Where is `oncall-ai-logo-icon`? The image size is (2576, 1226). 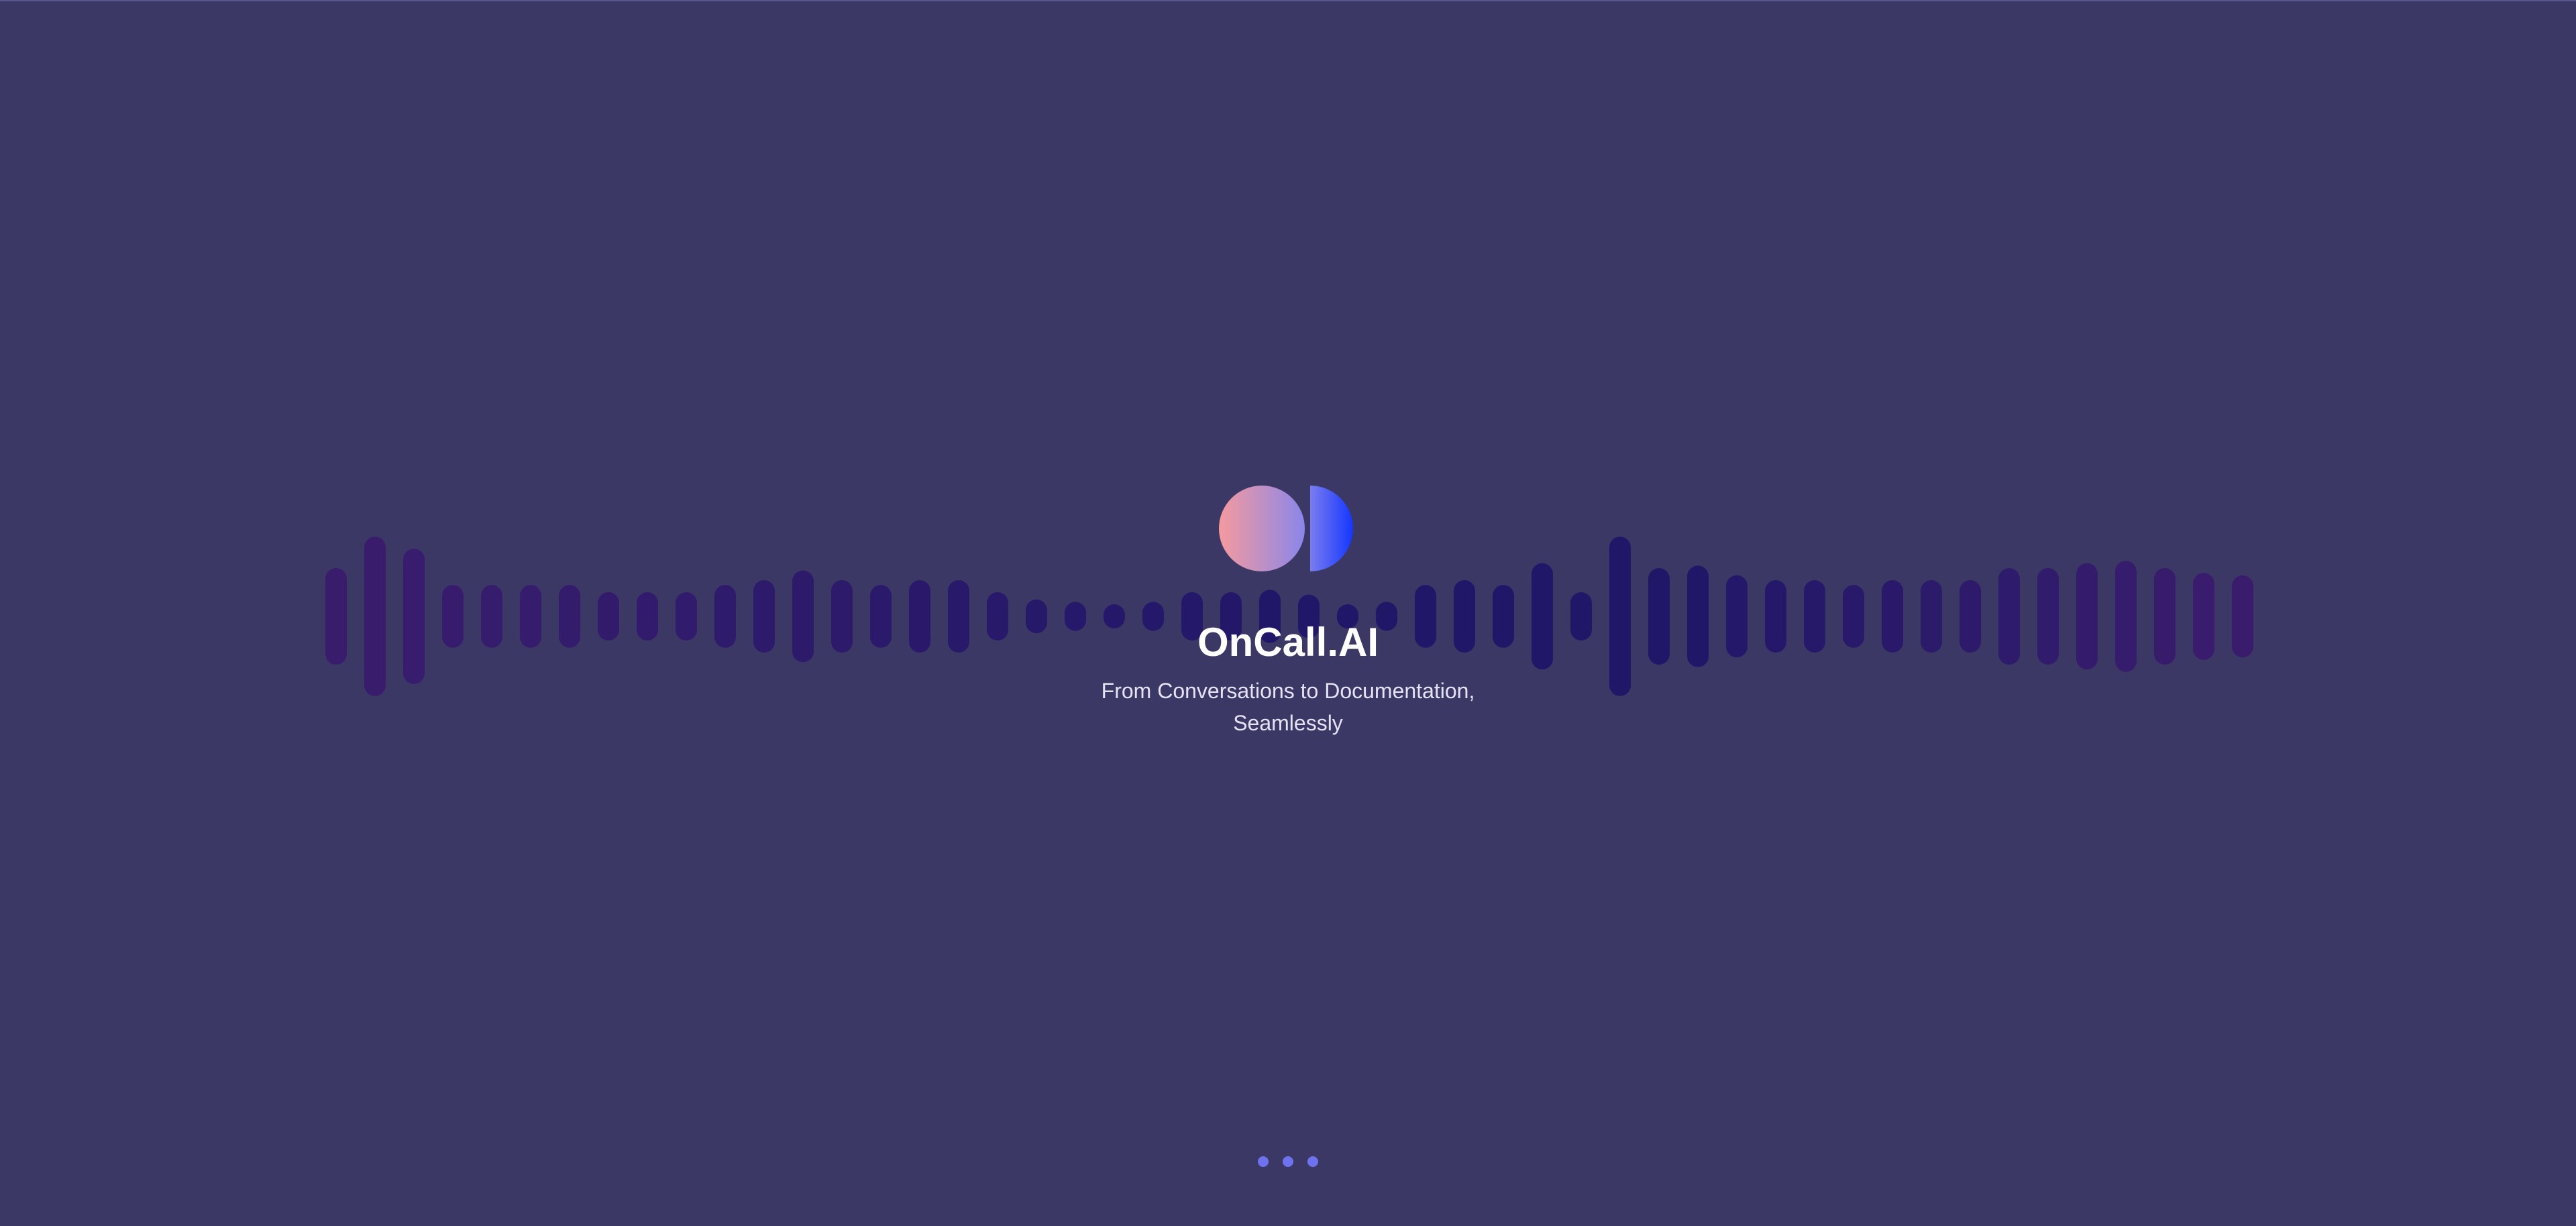 oncall-ai-logo-icon is located at coordinates (1286, 528).